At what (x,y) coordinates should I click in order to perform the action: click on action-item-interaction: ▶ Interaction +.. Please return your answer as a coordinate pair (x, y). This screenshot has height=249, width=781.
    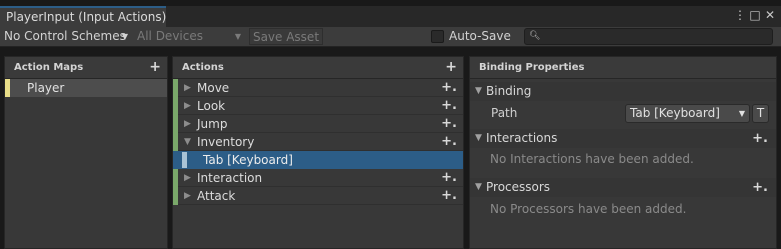
    Looking at the image, I should click on (318, 178).